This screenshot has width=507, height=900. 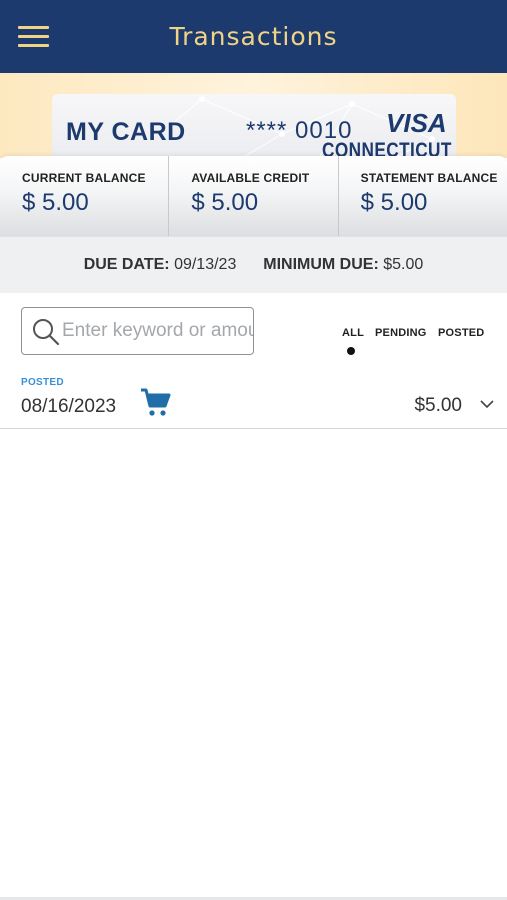 I want to click on transaction-amount: $5.00, so click(x=438, y=405).